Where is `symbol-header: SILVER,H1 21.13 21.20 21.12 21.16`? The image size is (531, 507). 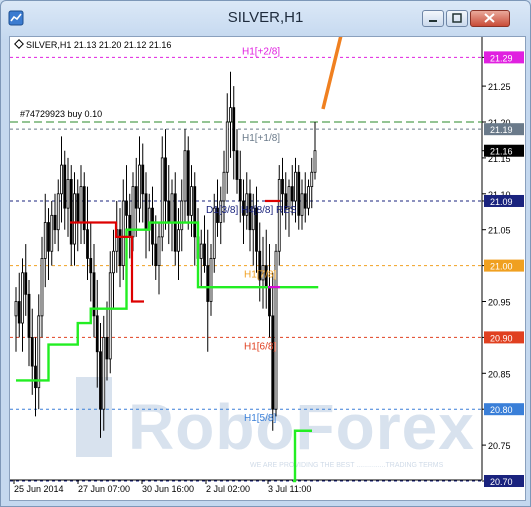
symbol-header: SILVER,H1 21.13 21.20 21.12 21.16 is located at coordinates (98, 45).